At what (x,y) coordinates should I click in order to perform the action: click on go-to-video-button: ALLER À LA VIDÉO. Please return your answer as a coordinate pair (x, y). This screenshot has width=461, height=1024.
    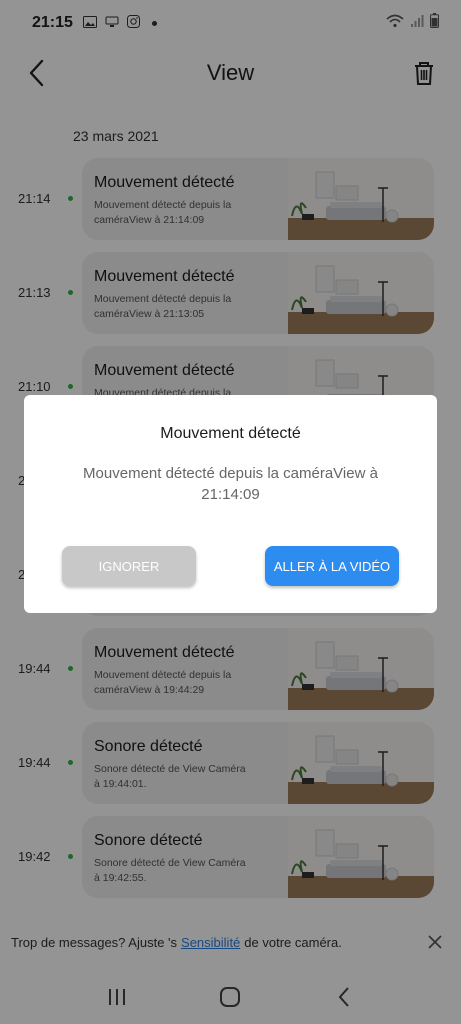
    Looking at the image, I should click on (332, 566).